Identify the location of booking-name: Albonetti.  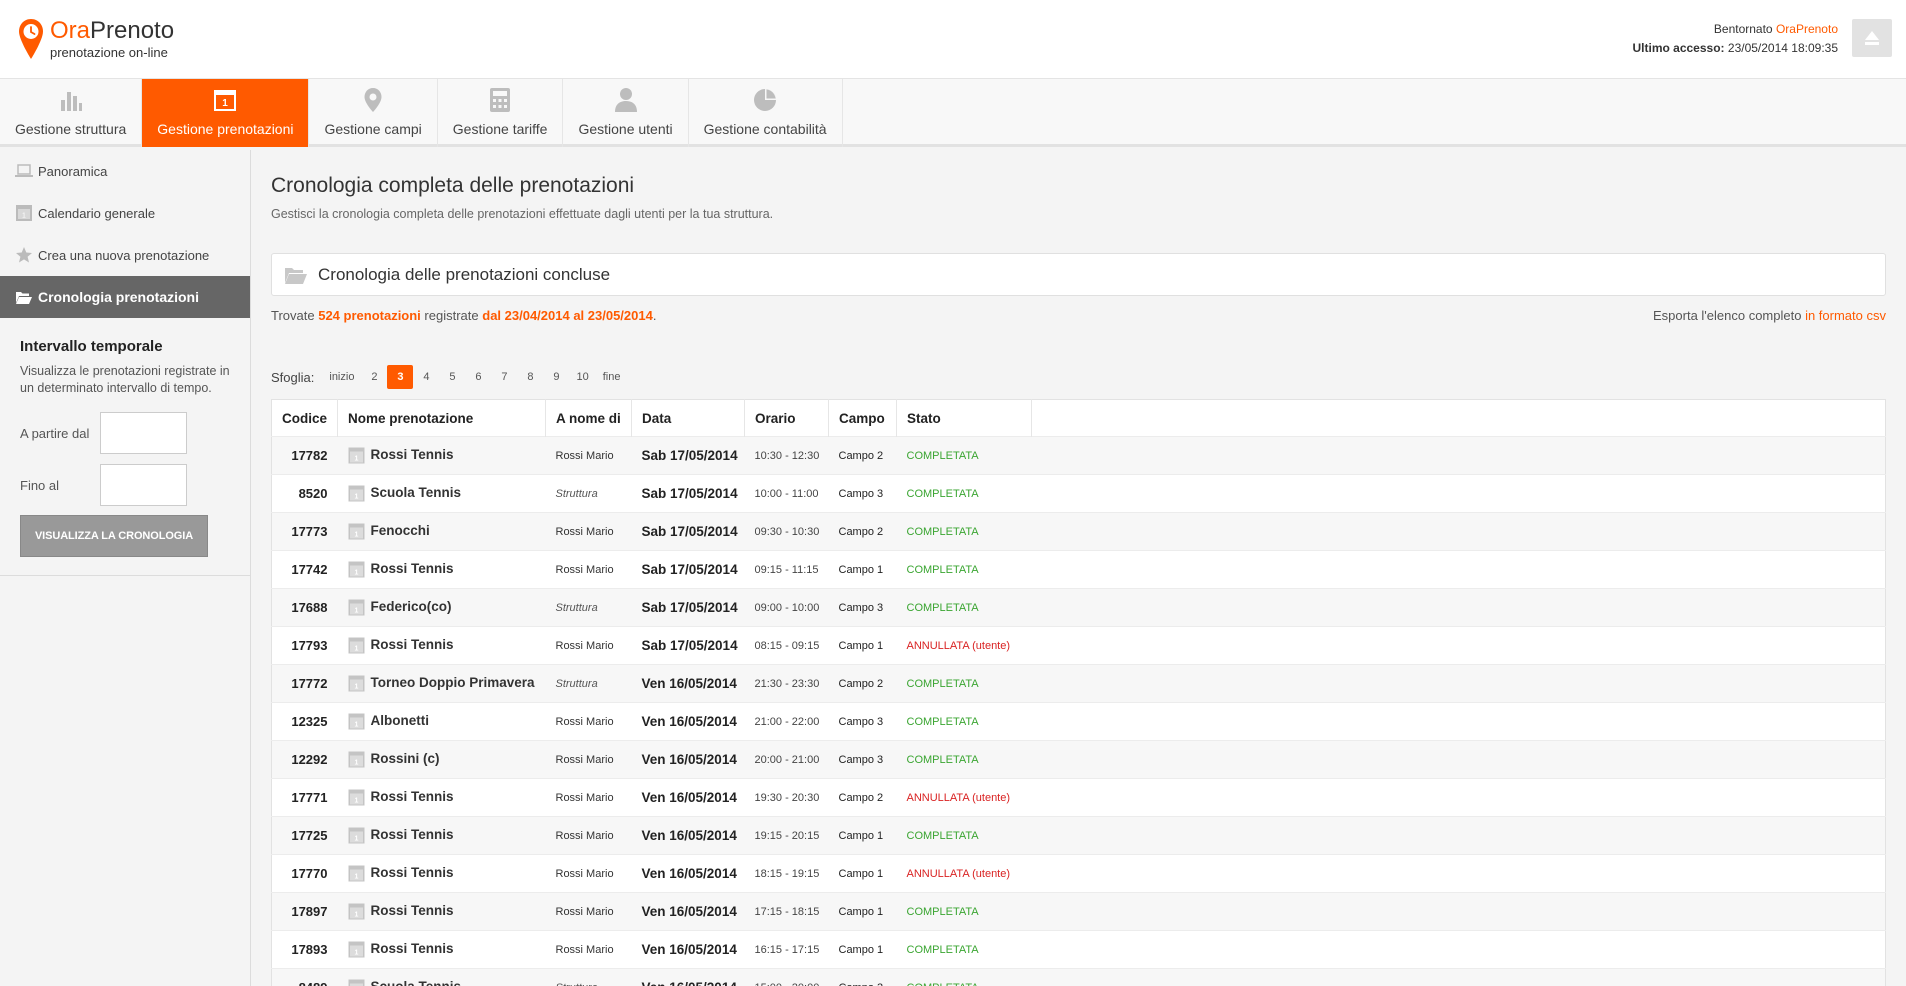
(400, 720).